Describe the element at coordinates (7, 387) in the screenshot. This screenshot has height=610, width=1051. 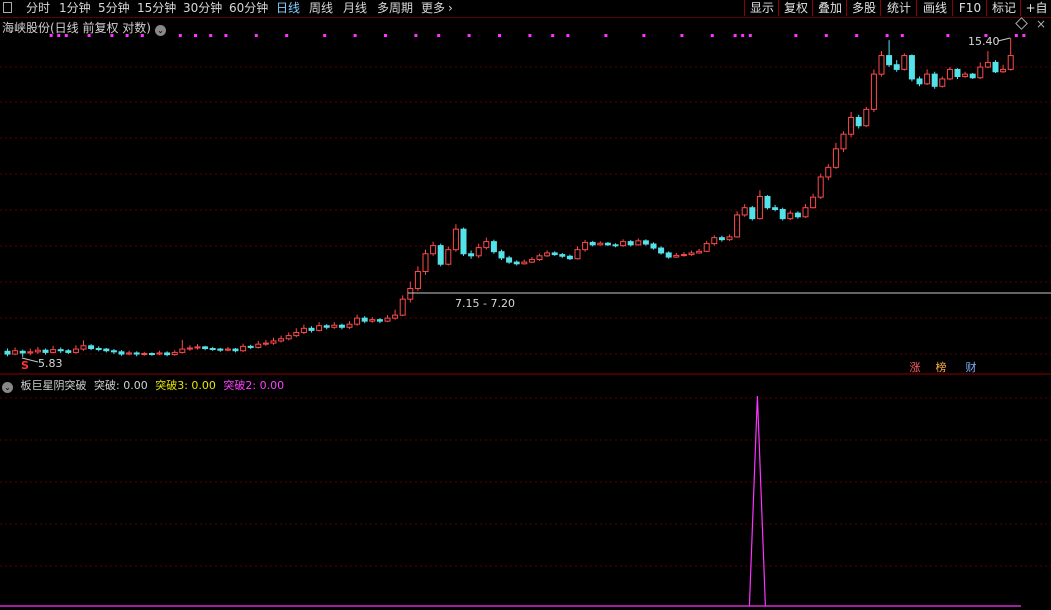
I see `chevron-down-icon: ⌄` at that location.